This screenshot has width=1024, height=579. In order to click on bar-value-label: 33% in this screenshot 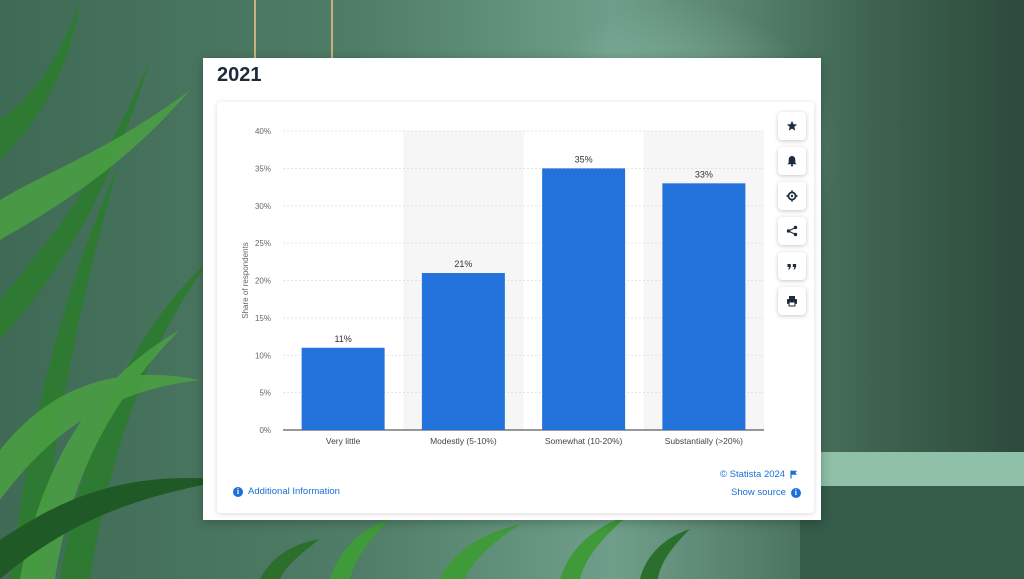, I will do `click(704, 174)`.